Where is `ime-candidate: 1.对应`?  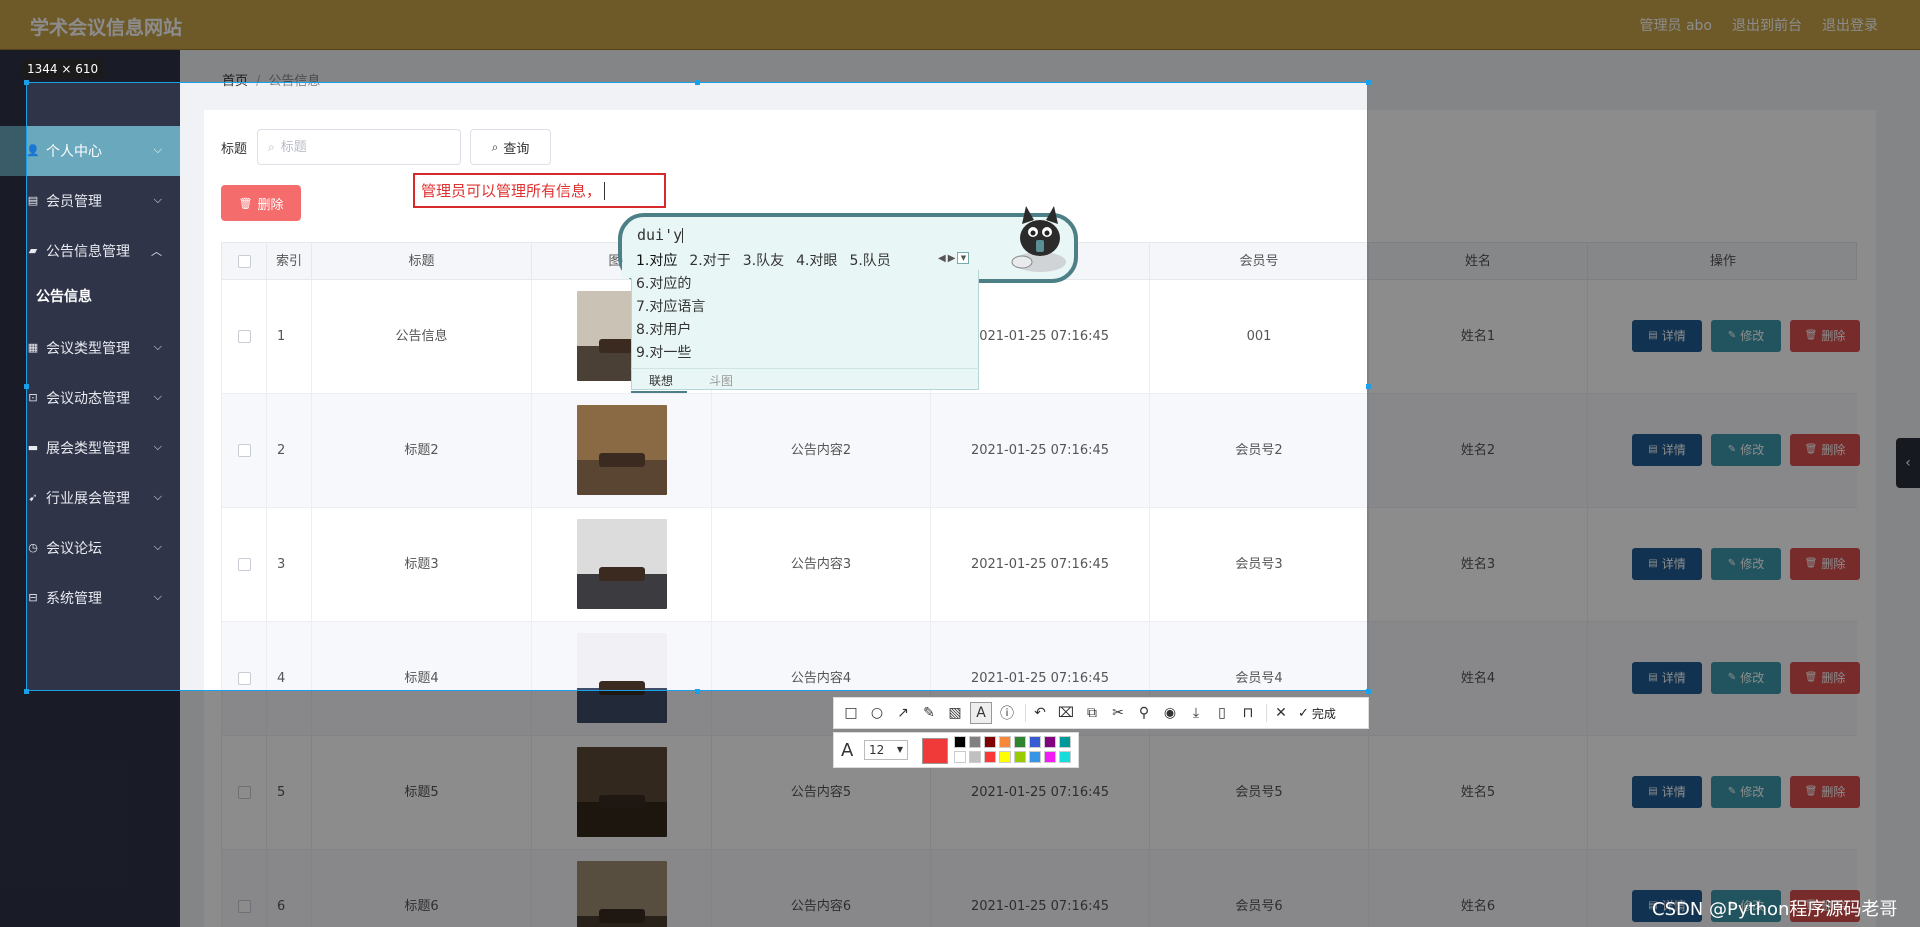
ime-candidate: 1.对应 is located at coordinates (656, 260).